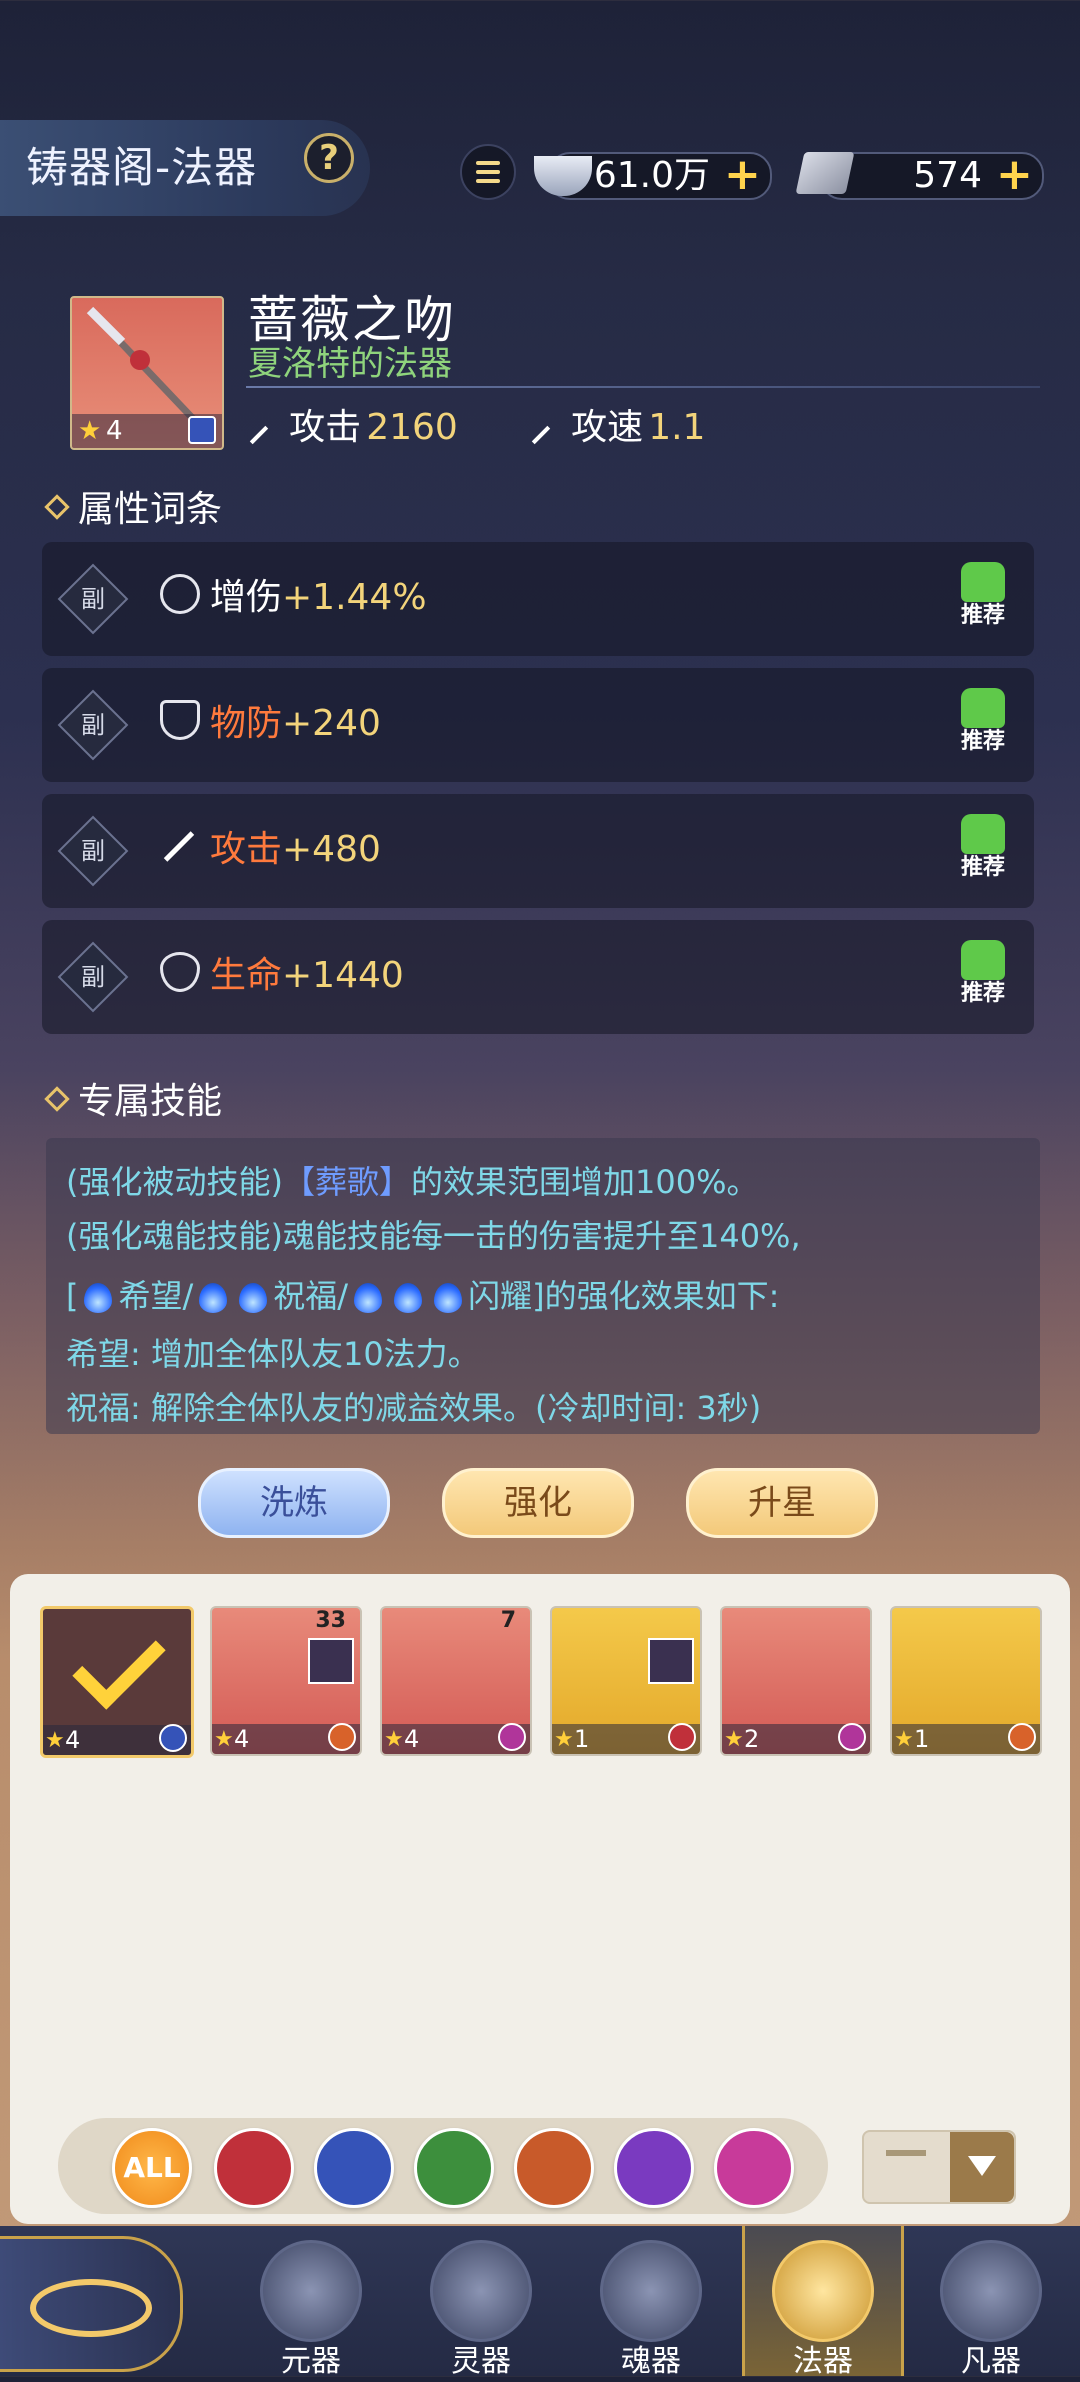 Image resolution: width=1080 pixels, height=2382 pixels. What do you see at coordinates (538, 977) in the screenshot?
I see `attribute-row: 副 生命+1440 推荐` at bounding box center [538, 977].